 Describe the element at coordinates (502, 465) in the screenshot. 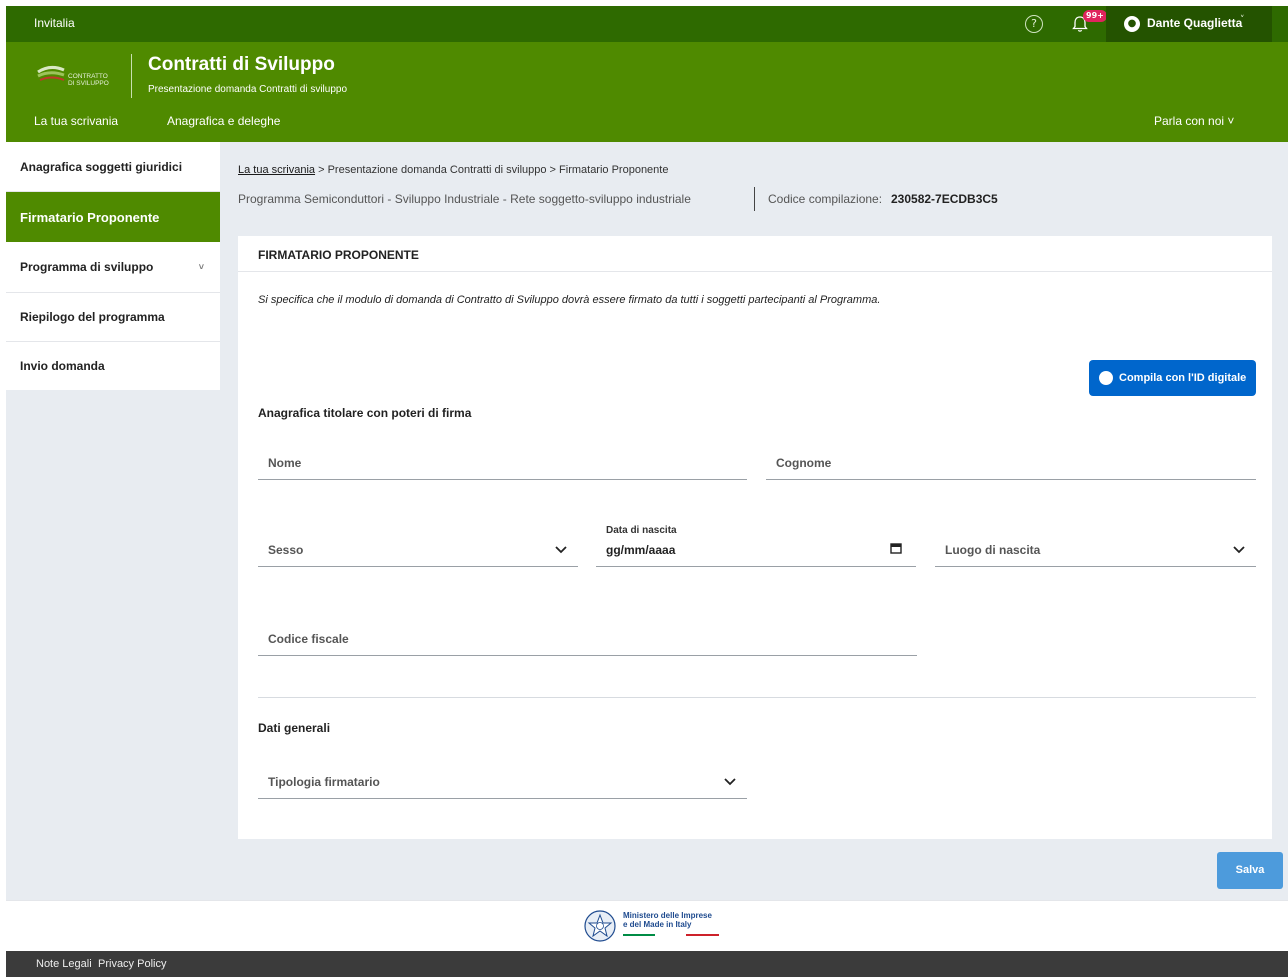

I see `nome-field: Nome` at that location.